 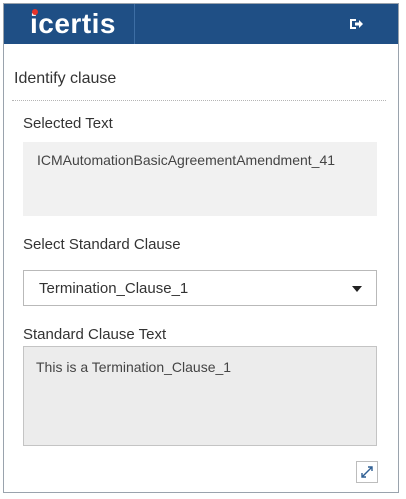 I want to click on selected-text-field: ICMAutomationBasicAgreementAmendment_41, so click(x=200, y=179).